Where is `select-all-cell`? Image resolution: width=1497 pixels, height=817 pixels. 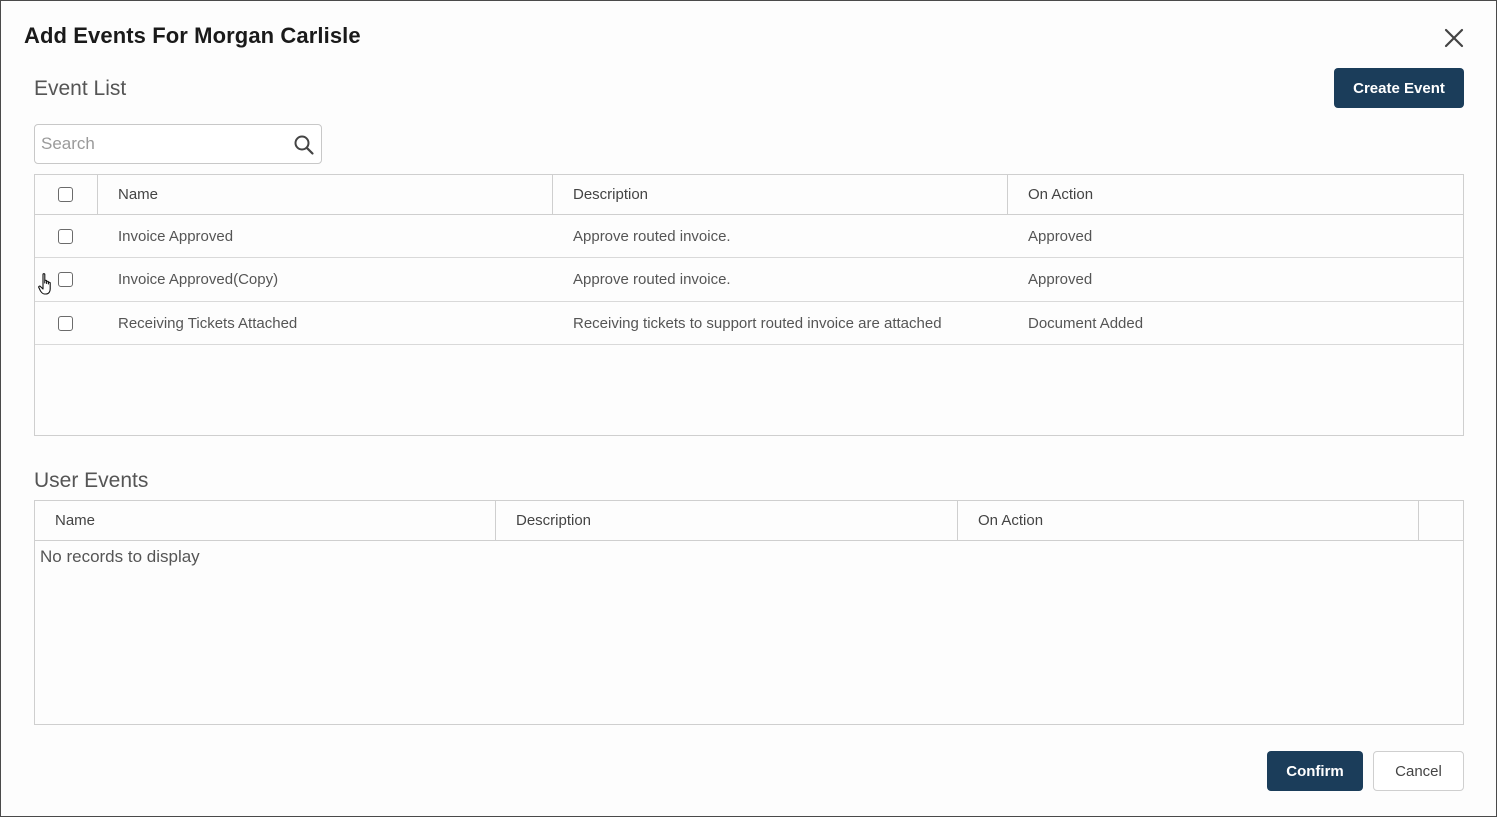 select-all-cell is located at coordinates (66, 194).